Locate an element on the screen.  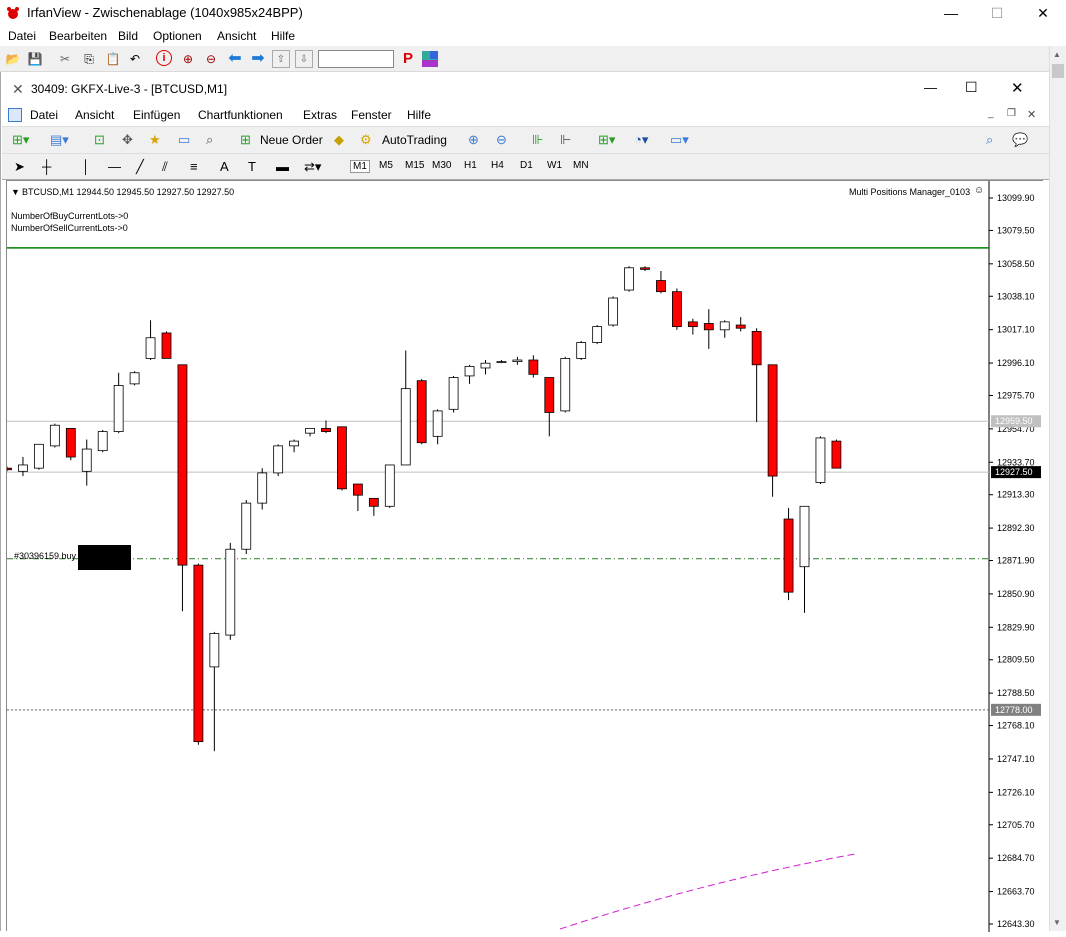
metaeditor-icon: ◆ is located at coordinates (339, 140).